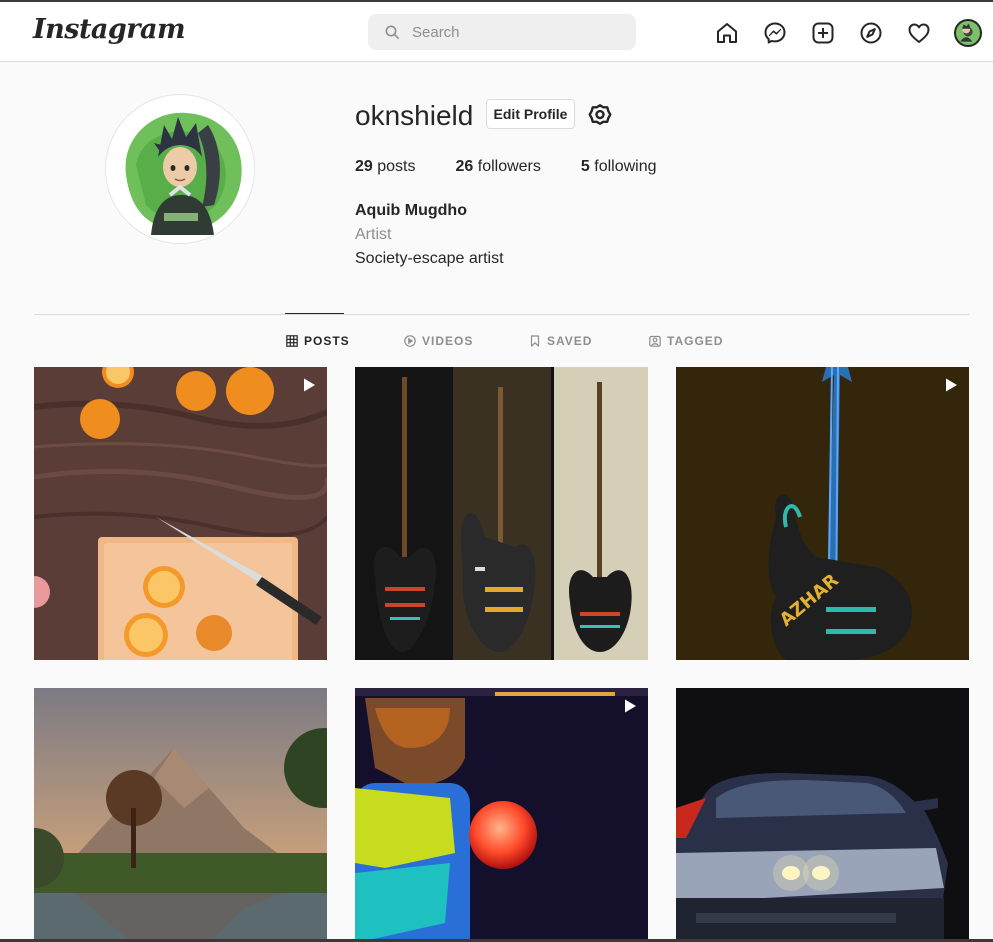  Describe the element at coordinates (327, 341) in the screenshot. I see `tab-label: POSTS` at that location.